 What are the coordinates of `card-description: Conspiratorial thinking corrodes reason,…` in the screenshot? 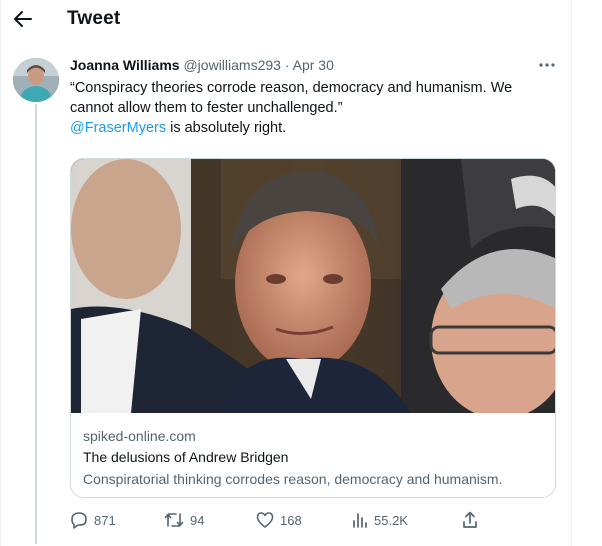 It's located at (293, 479).